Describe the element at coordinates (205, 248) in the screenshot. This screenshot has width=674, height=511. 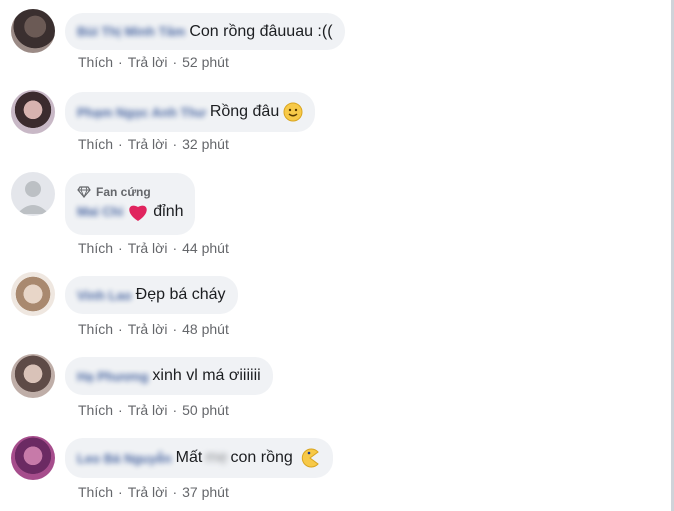
I see `timestamp: 44 phút` at that location.